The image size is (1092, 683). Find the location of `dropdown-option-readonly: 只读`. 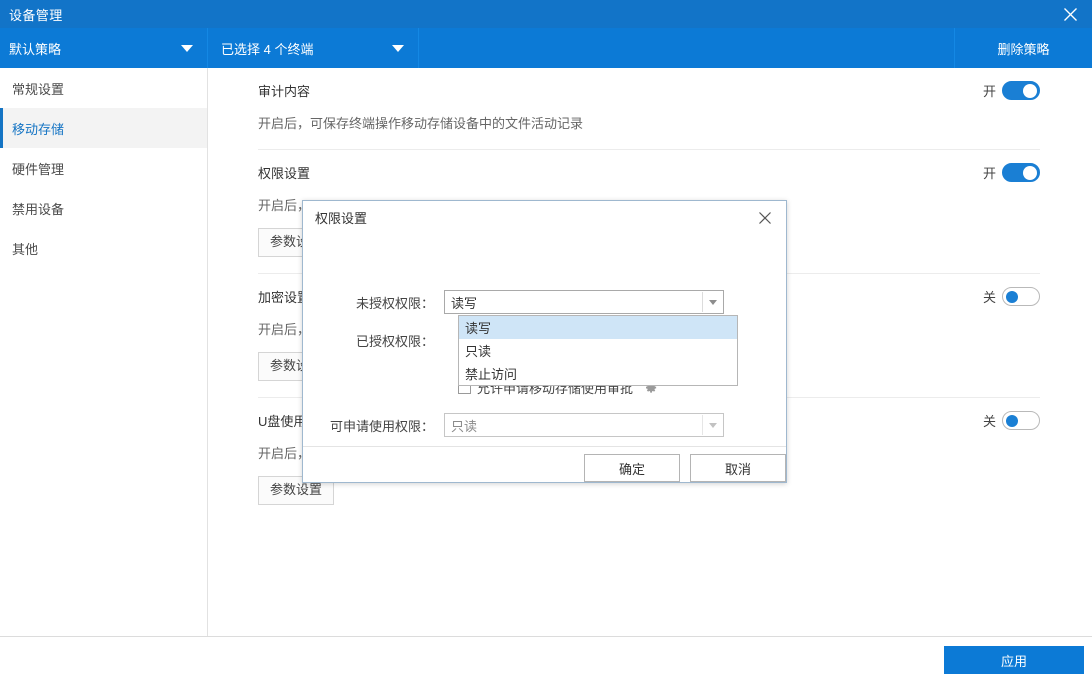

dropdown-option-readonly: 只读 is located at coordinates (598, 350).